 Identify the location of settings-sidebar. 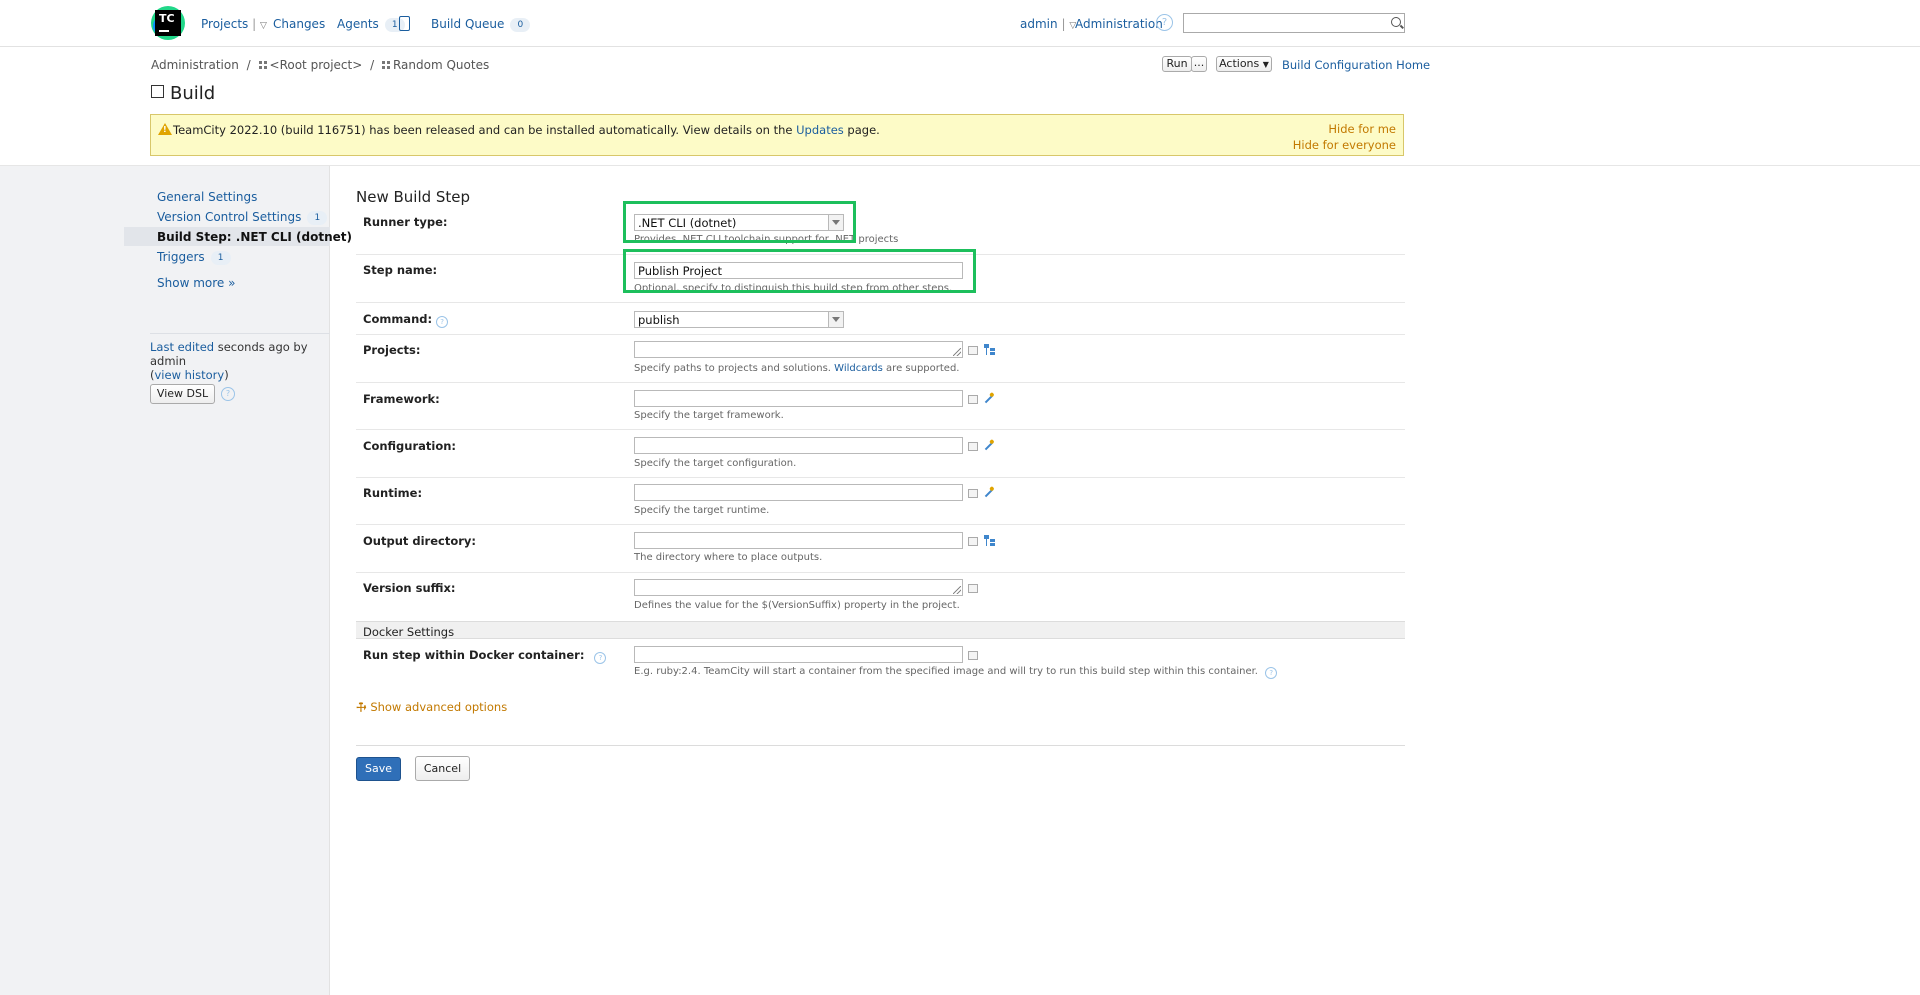
(165, 580).